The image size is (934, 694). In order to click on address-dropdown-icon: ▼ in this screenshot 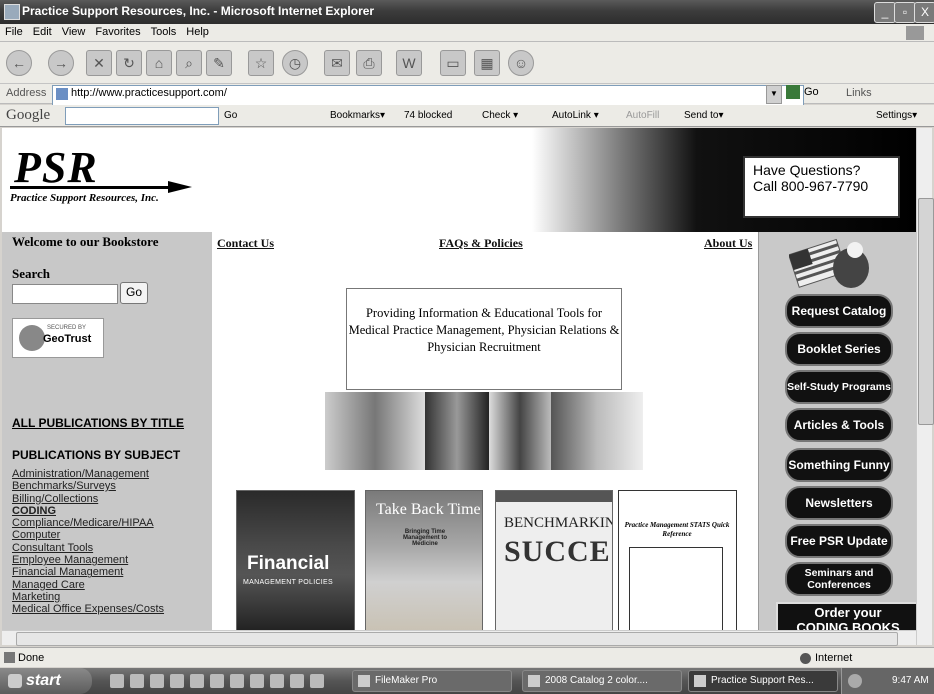, I will do `click(774, 94)`.